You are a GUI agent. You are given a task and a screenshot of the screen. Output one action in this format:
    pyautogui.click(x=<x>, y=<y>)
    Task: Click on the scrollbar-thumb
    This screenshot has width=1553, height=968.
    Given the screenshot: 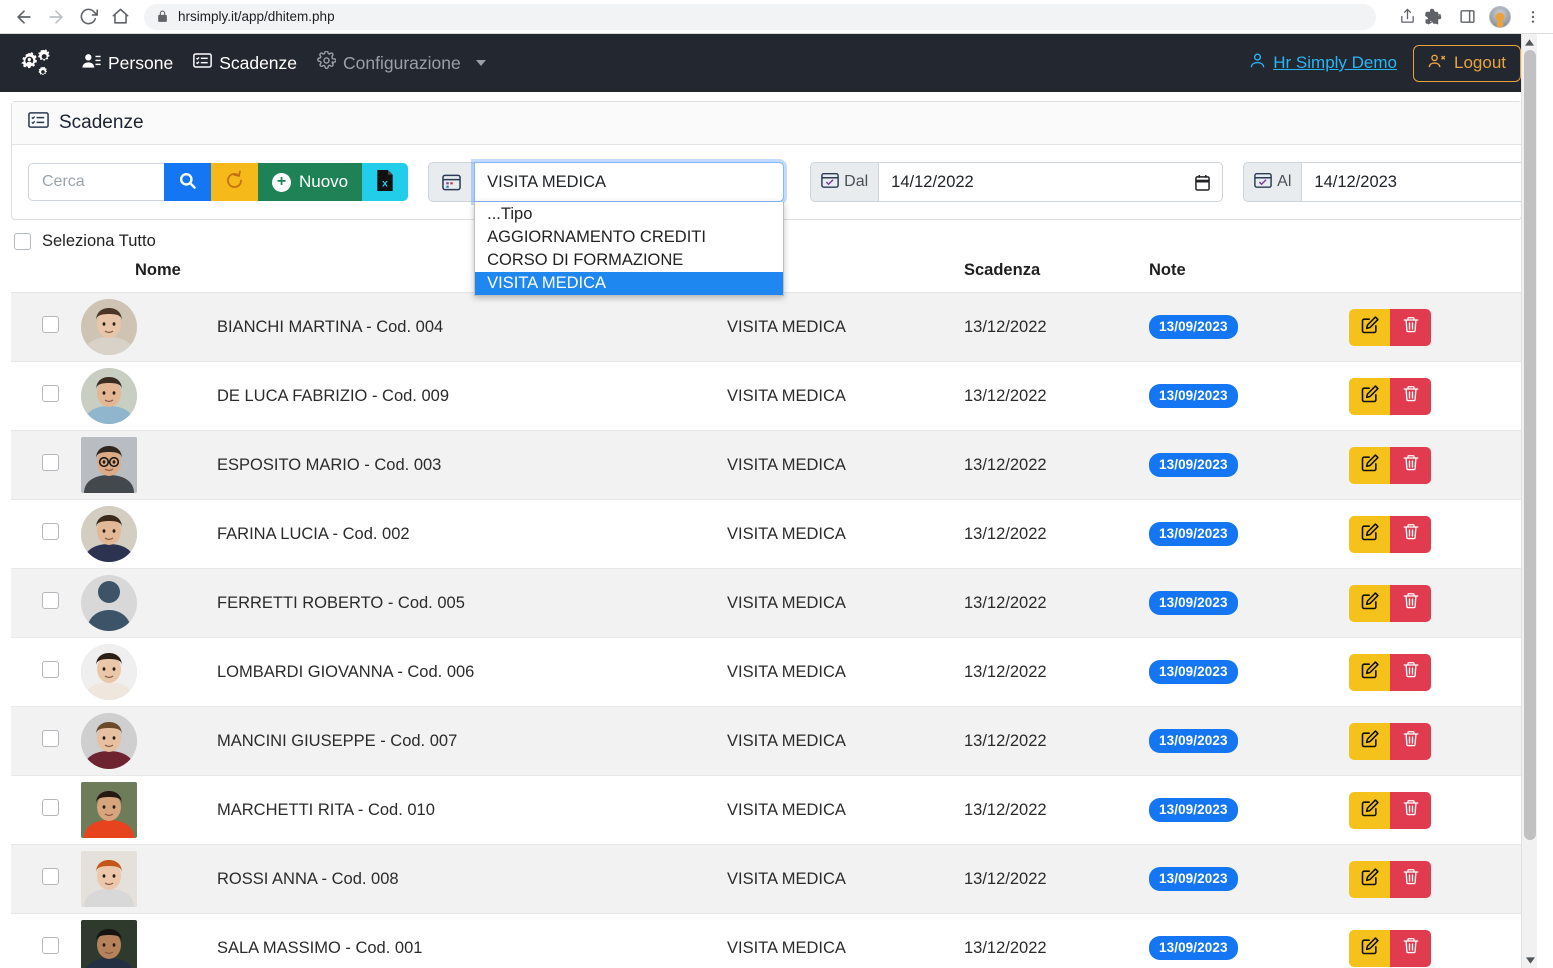 What is the action you would take?
    pyautogui.click(x=1530, y=445)
    